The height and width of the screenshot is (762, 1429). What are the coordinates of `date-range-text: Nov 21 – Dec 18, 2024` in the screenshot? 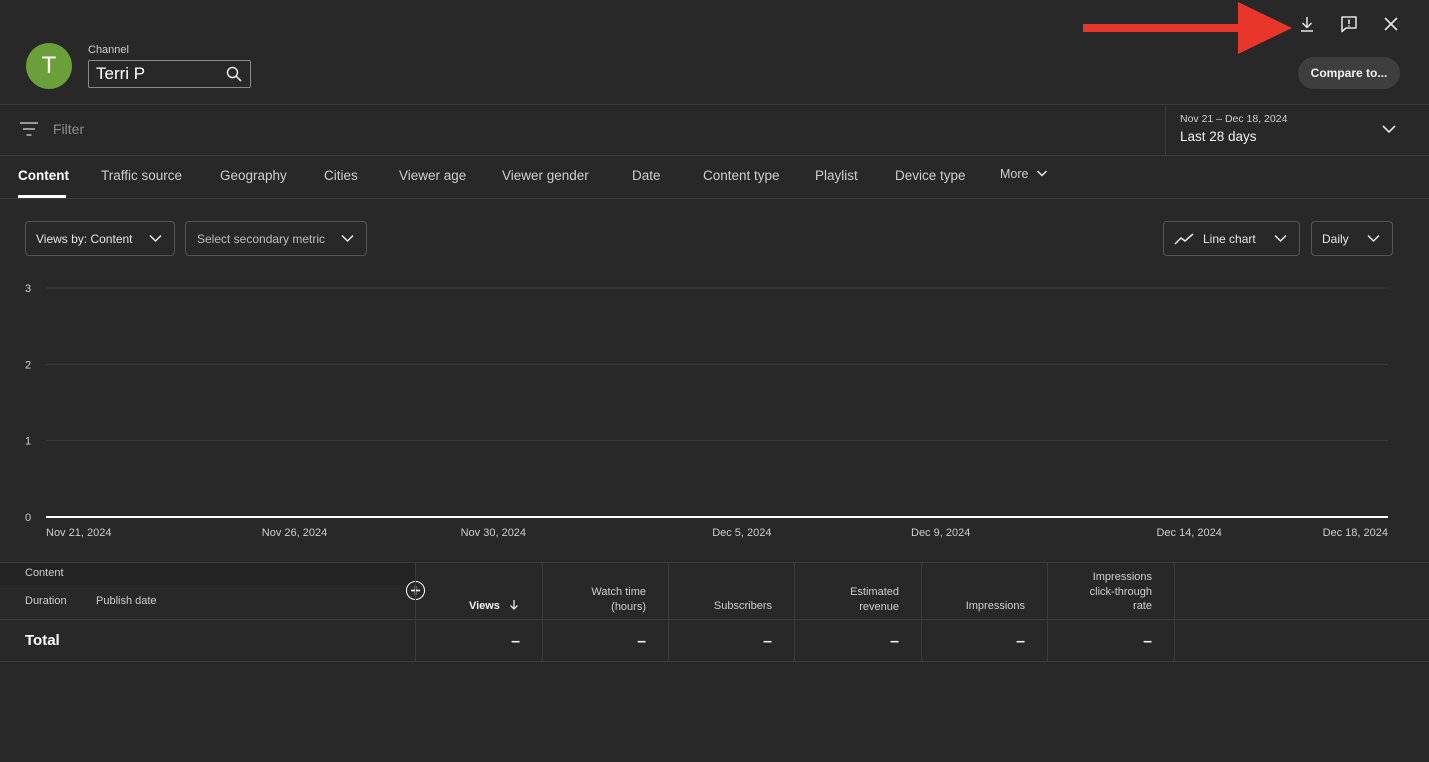 It's located at (1234, 119).